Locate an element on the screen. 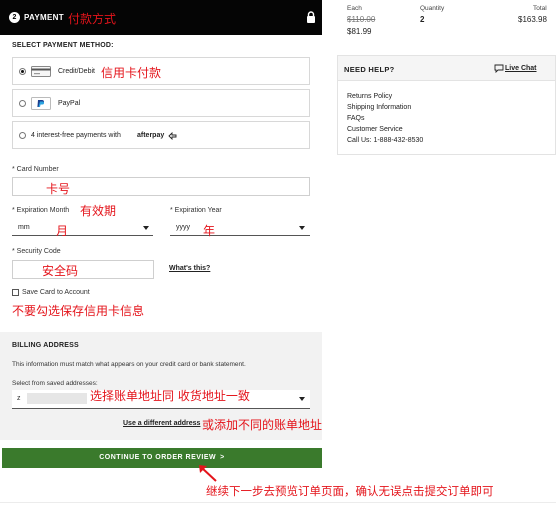  original-price: $110.00 is located at coordinates (361, 19).